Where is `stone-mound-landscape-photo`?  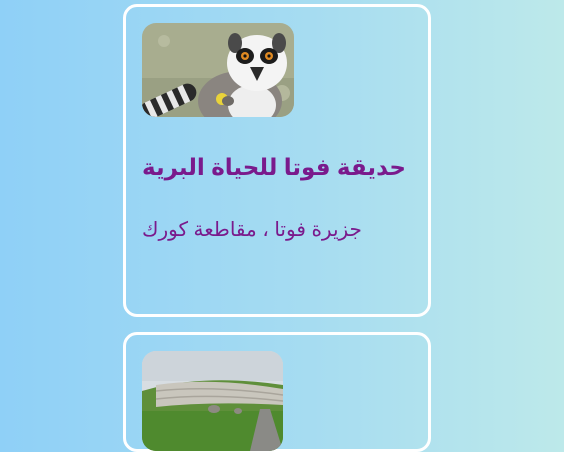
stone-mound-landscape-photo is located at coordinates (212, 401).